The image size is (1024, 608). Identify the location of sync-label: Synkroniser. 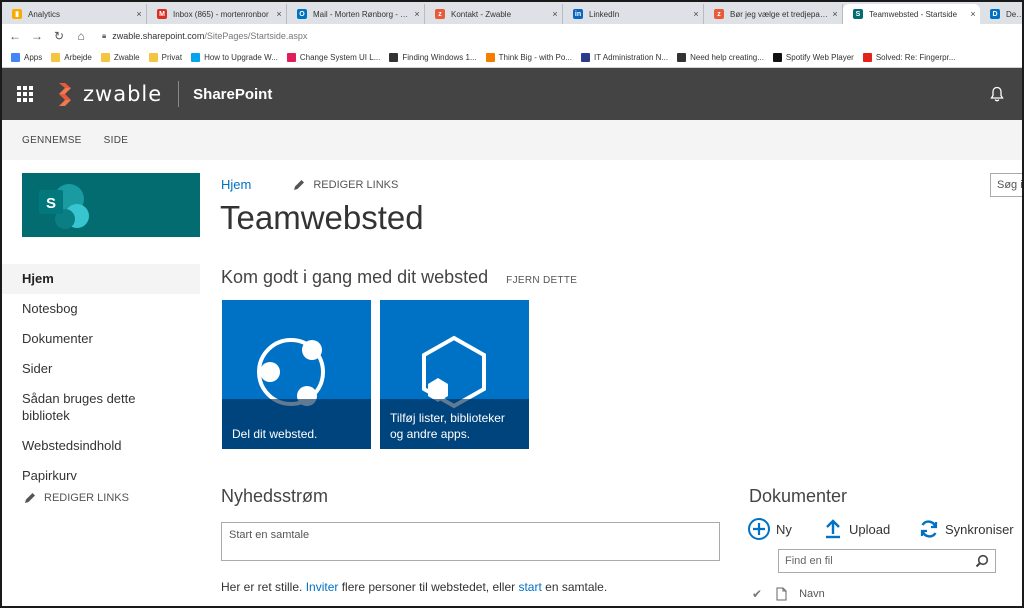
(979, 529).